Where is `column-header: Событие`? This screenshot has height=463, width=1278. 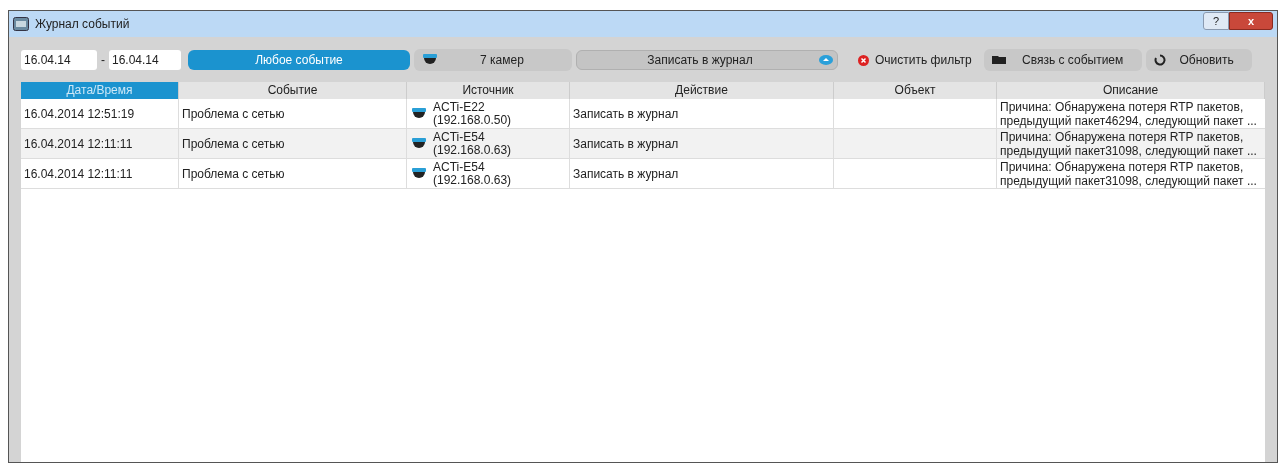
column-header: Событие is located at coordinates (293, 90).